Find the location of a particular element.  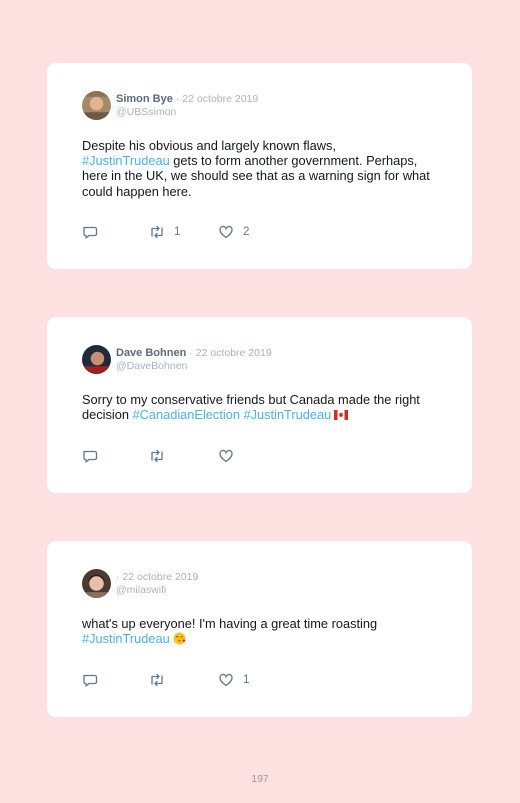

page-number: 197 is located at coordinates (260, 779).